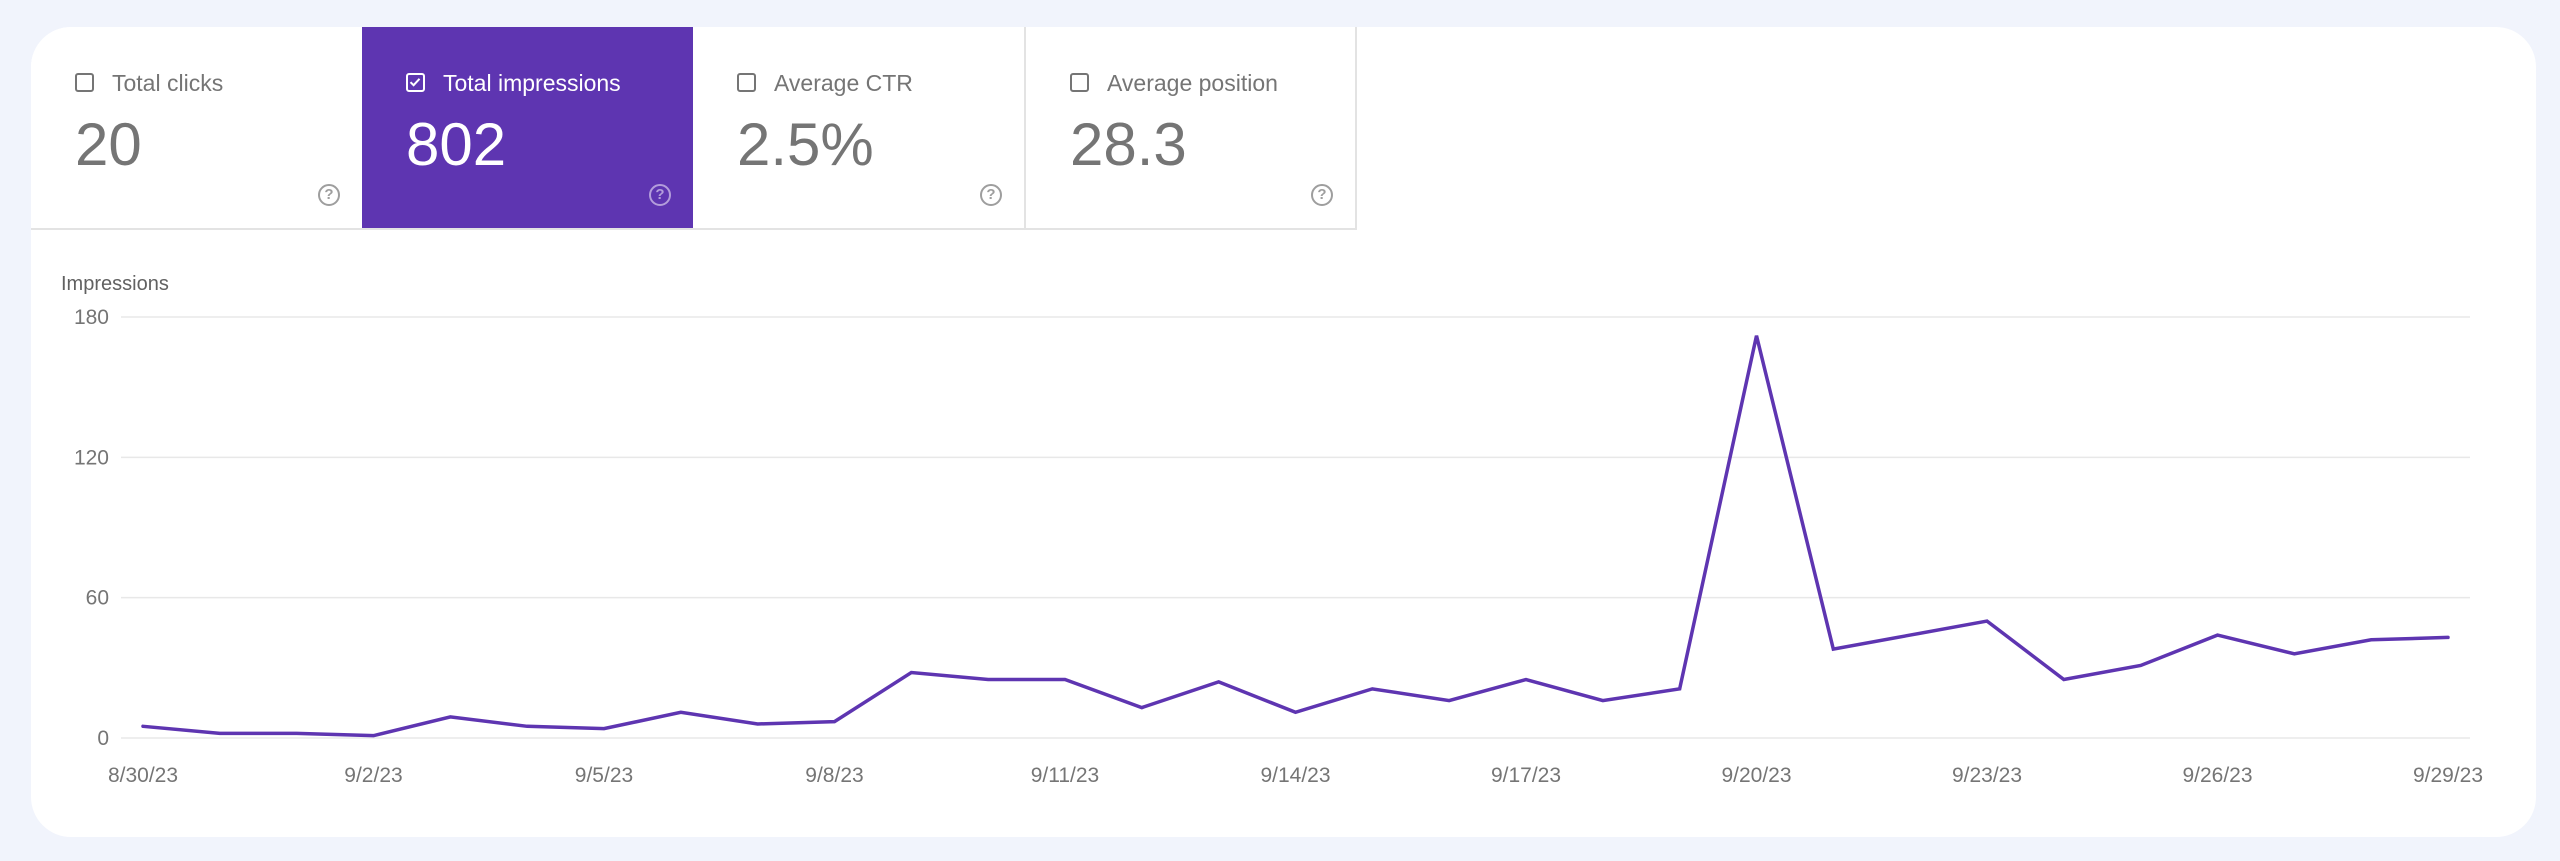  Describe the element at coordinates (1065, 775) in the screenshot. I see `x-tick-label: 9/11/23` at that location.